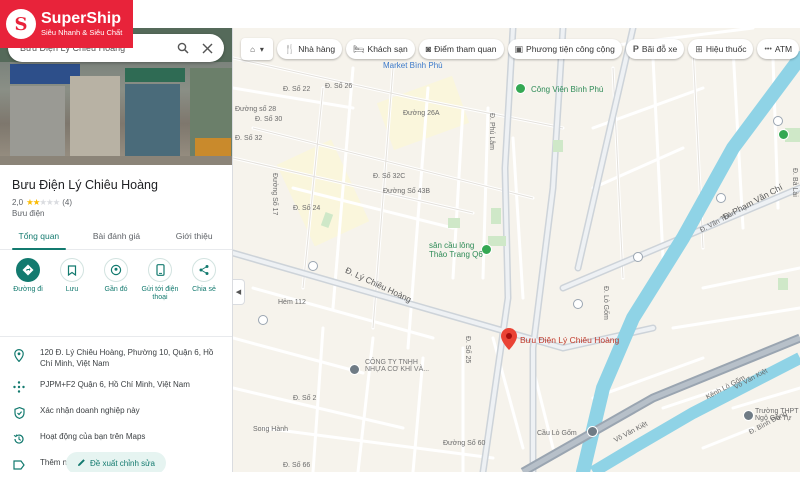 Image resolution: width=800 pixels, height=500 pixels. Describe the element at coordinates (116, 270) in the screenshot. I see `nearby-icon` at that location.